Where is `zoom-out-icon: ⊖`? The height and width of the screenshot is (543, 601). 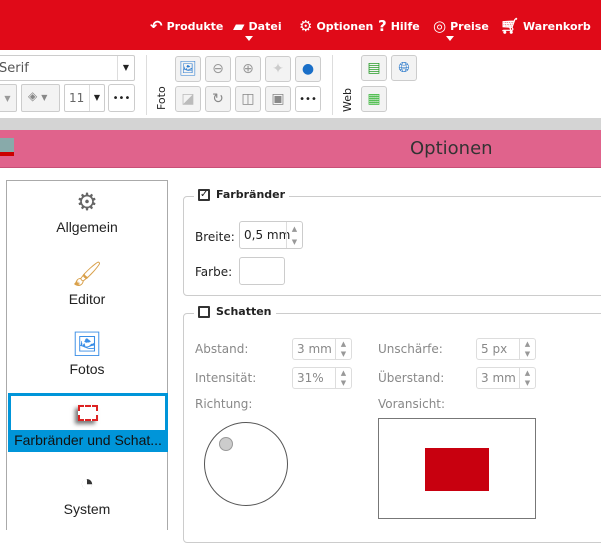 zoom-out-icon: ⊖ is located at coordinates (218, 69).